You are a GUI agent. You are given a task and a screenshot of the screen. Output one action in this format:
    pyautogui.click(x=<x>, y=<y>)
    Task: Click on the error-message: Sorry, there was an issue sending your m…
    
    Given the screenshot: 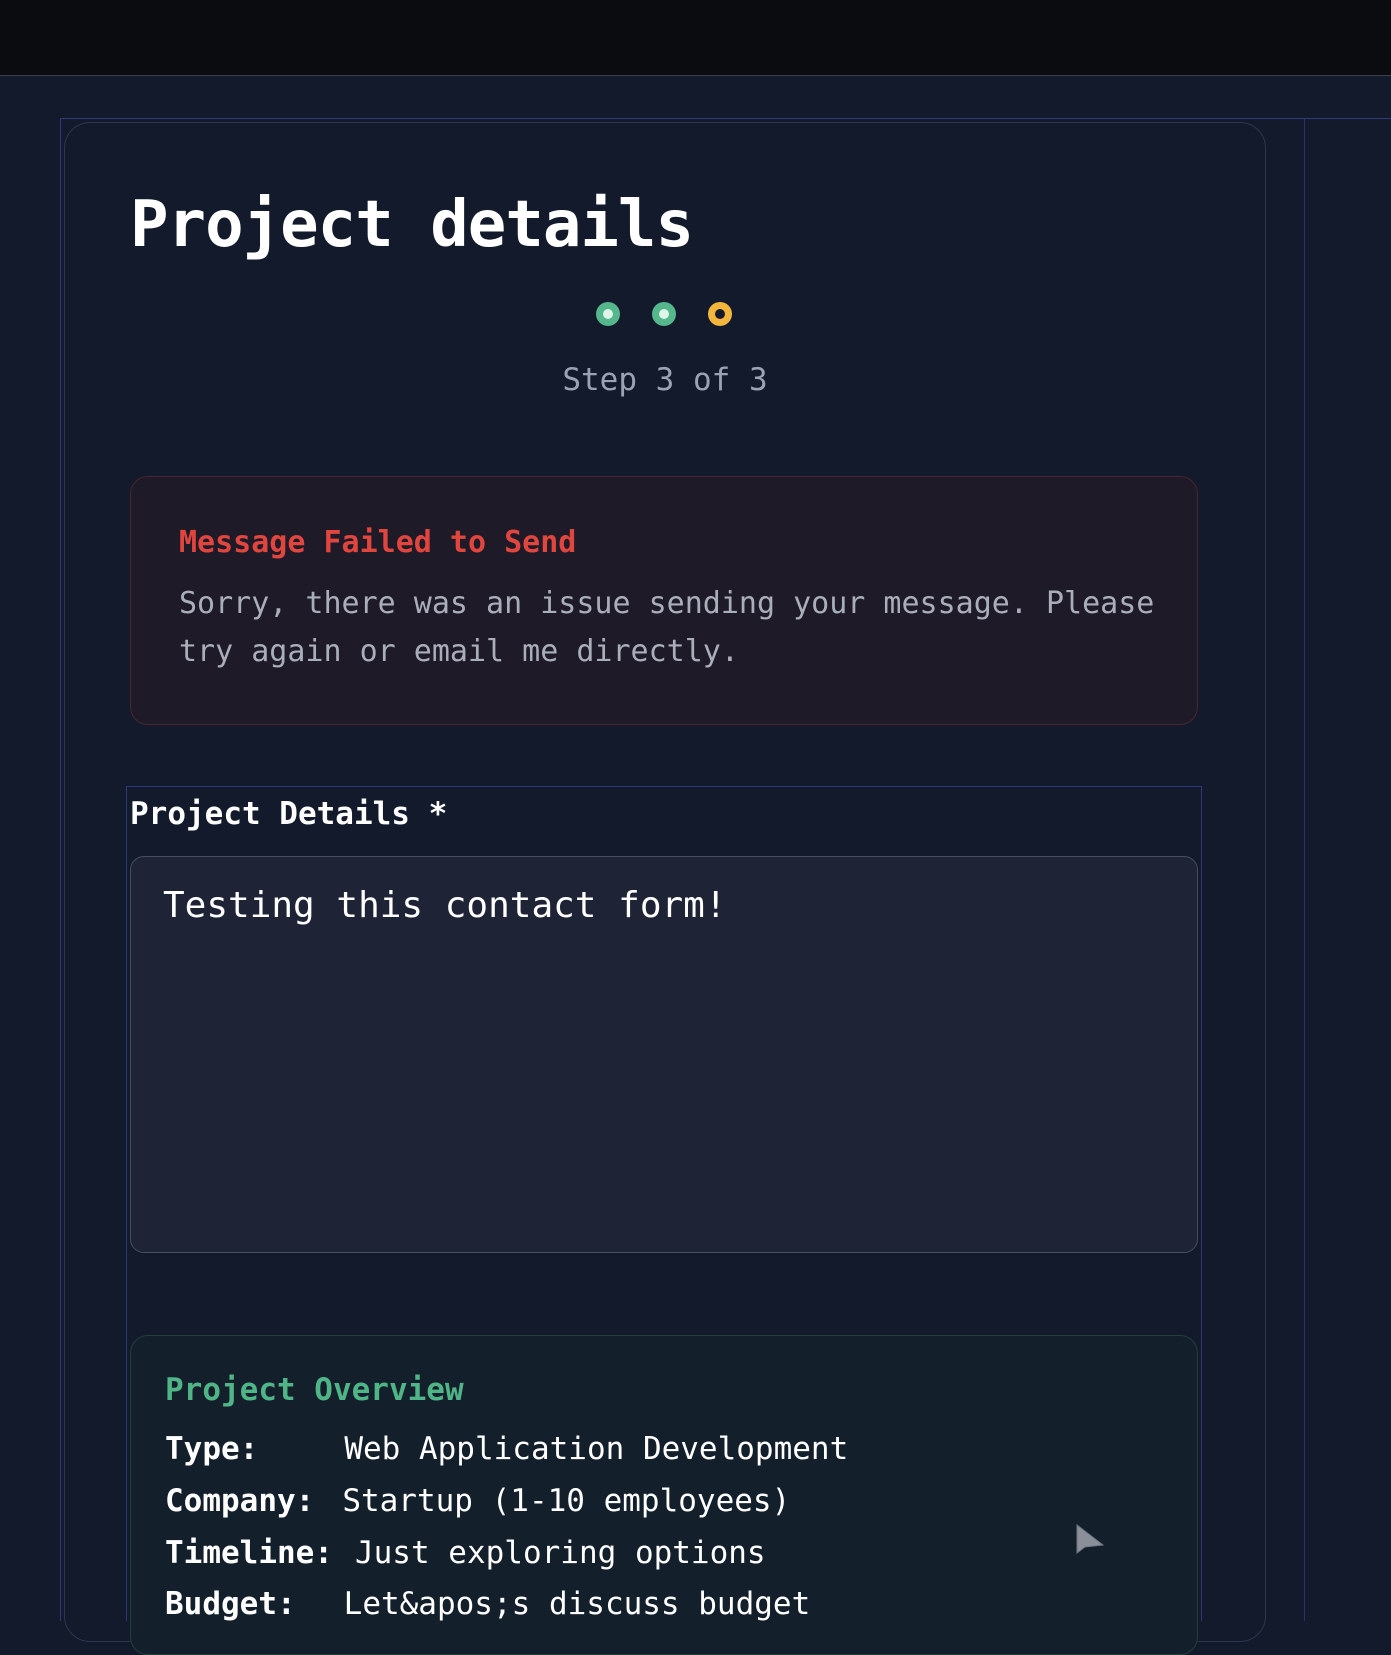 What is the action you would take?
    pyautogui.click(x=667, y=627)
    